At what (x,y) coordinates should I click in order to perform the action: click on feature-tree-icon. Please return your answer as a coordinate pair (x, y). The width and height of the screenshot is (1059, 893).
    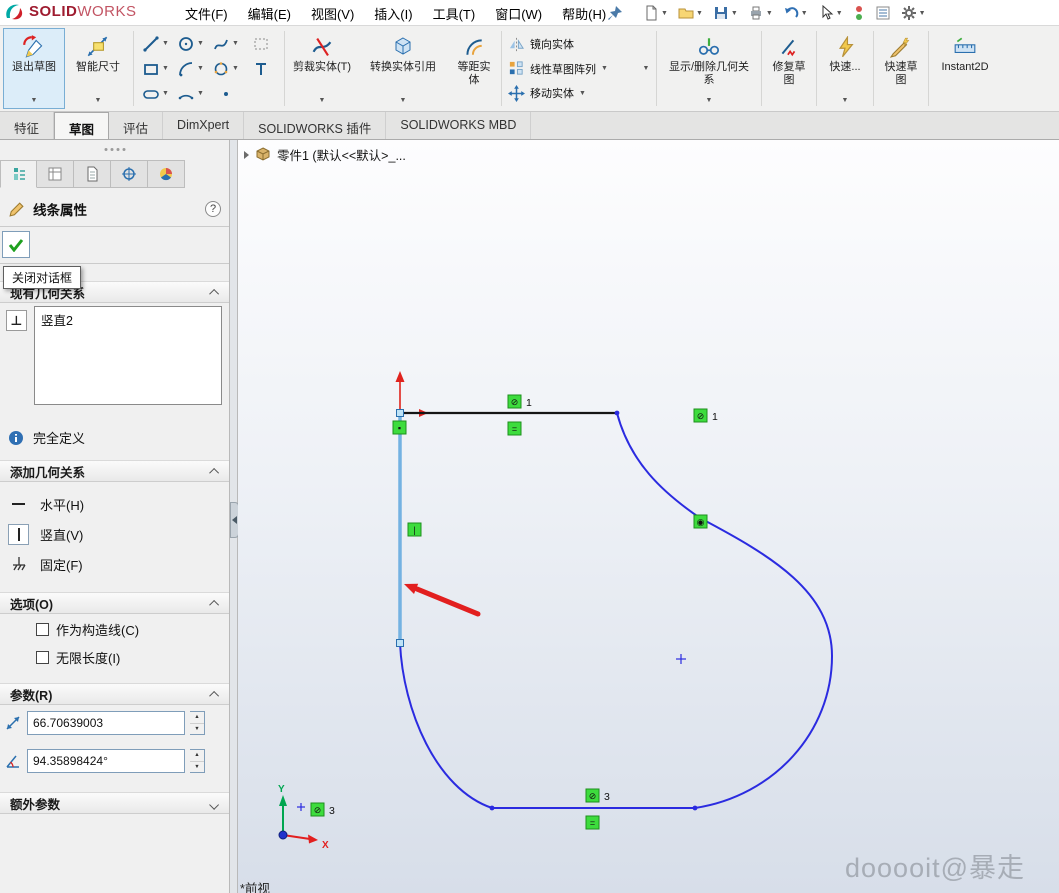
    Looking at the image, I should click on (19, 174).